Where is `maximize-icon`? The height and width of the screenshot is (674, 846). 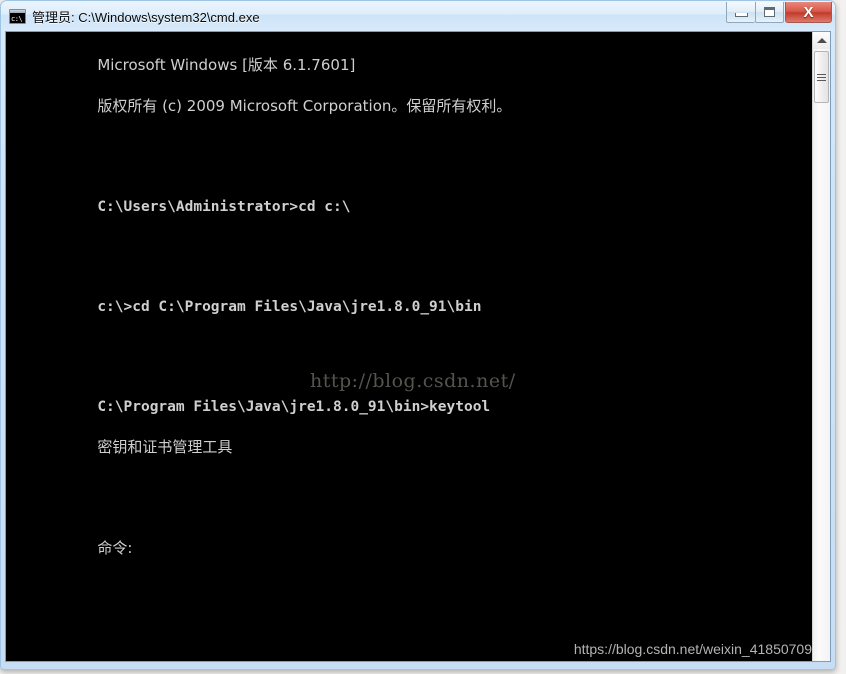 maximize-icon is located at coordinates (769, 12).